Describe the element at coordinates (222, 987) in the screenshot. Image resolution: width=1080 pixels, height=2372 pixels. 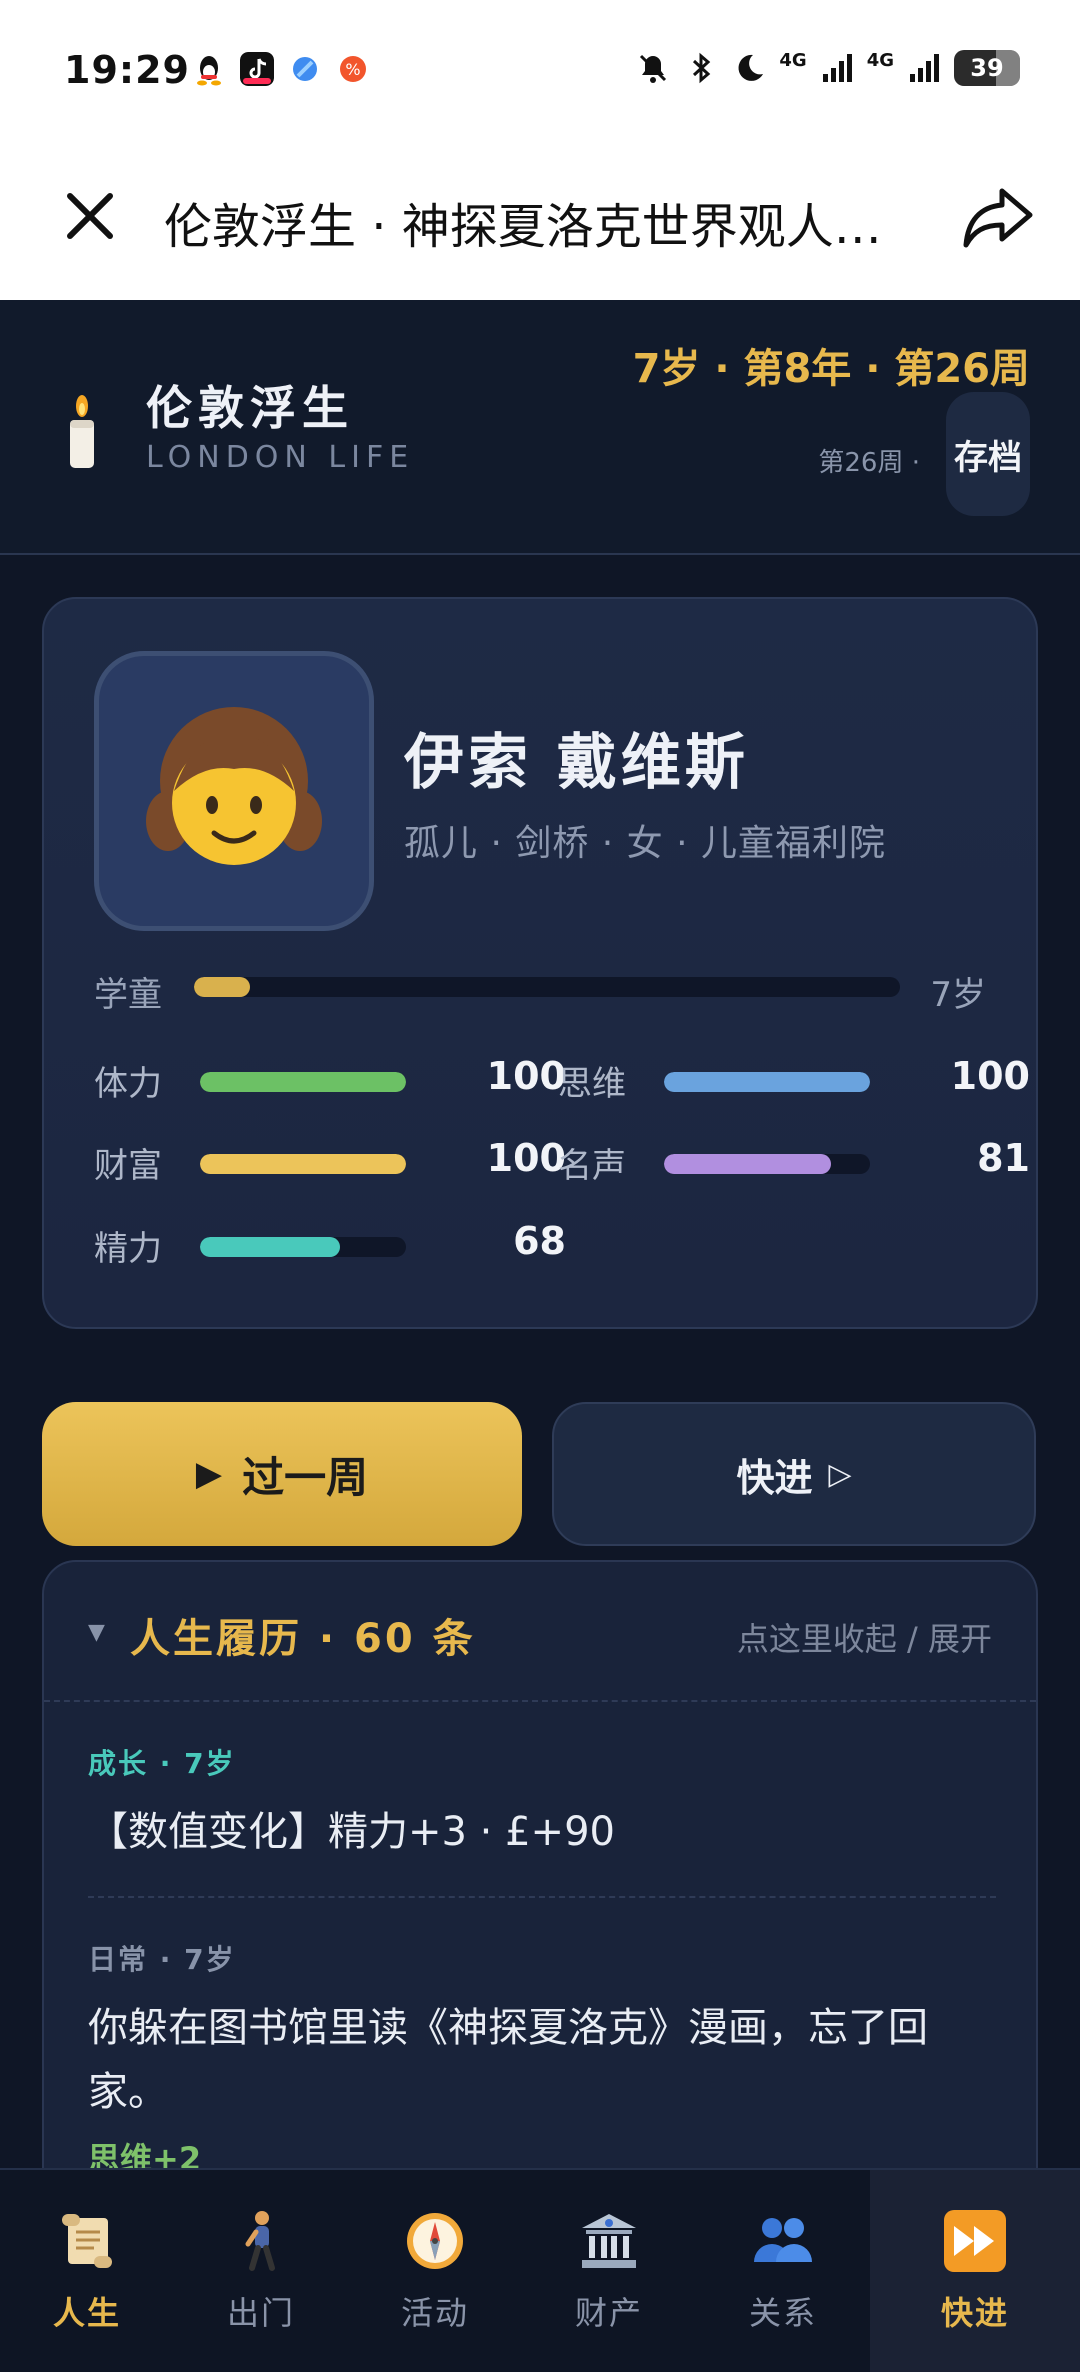
I see `life-stage-progress-fill` at that location.